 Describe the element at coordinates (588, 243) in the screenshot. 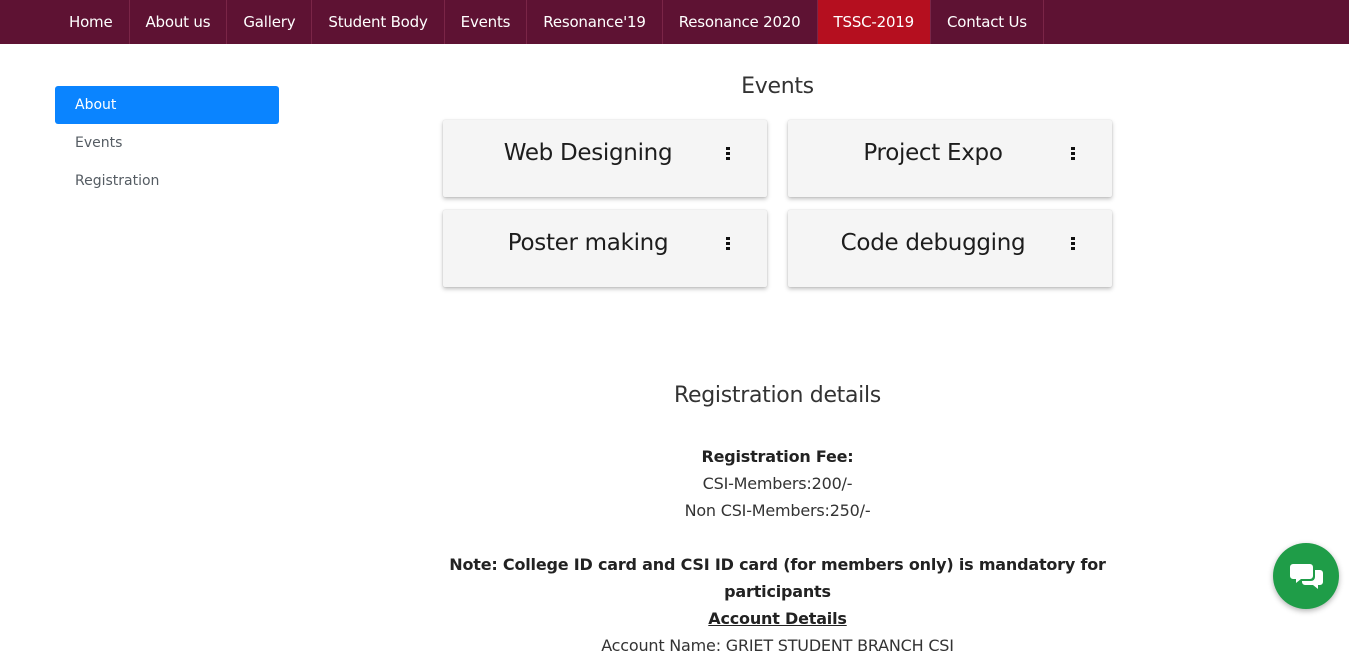

I see `event-card-title: Poster making` at that location.